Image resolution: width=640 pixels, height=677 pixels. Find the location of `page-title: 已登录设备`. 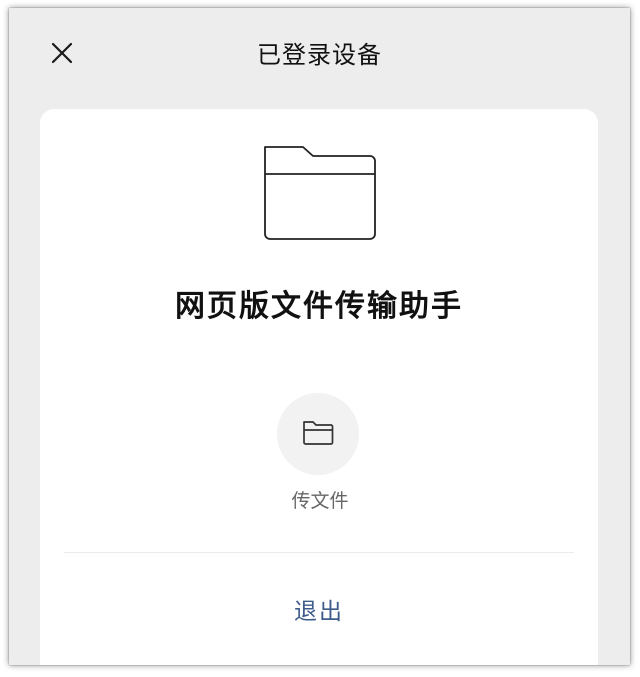

page-title: 已登录设备 is located at coordinates (319, 55).